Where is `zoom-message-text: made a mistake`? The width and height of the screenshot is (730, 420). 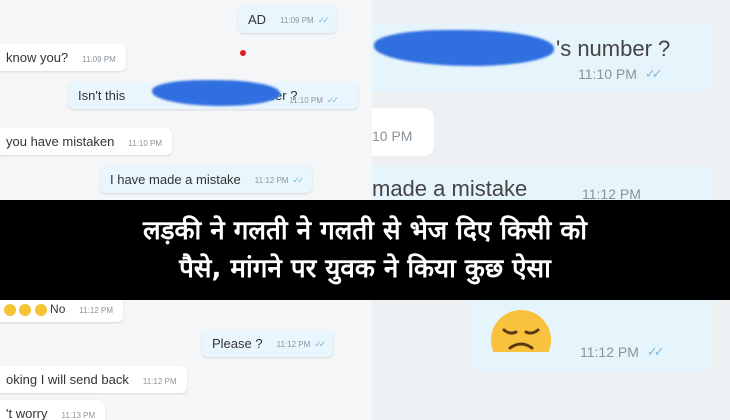
zoom-message-text: made a mistake is located at coordinates (450, 188).